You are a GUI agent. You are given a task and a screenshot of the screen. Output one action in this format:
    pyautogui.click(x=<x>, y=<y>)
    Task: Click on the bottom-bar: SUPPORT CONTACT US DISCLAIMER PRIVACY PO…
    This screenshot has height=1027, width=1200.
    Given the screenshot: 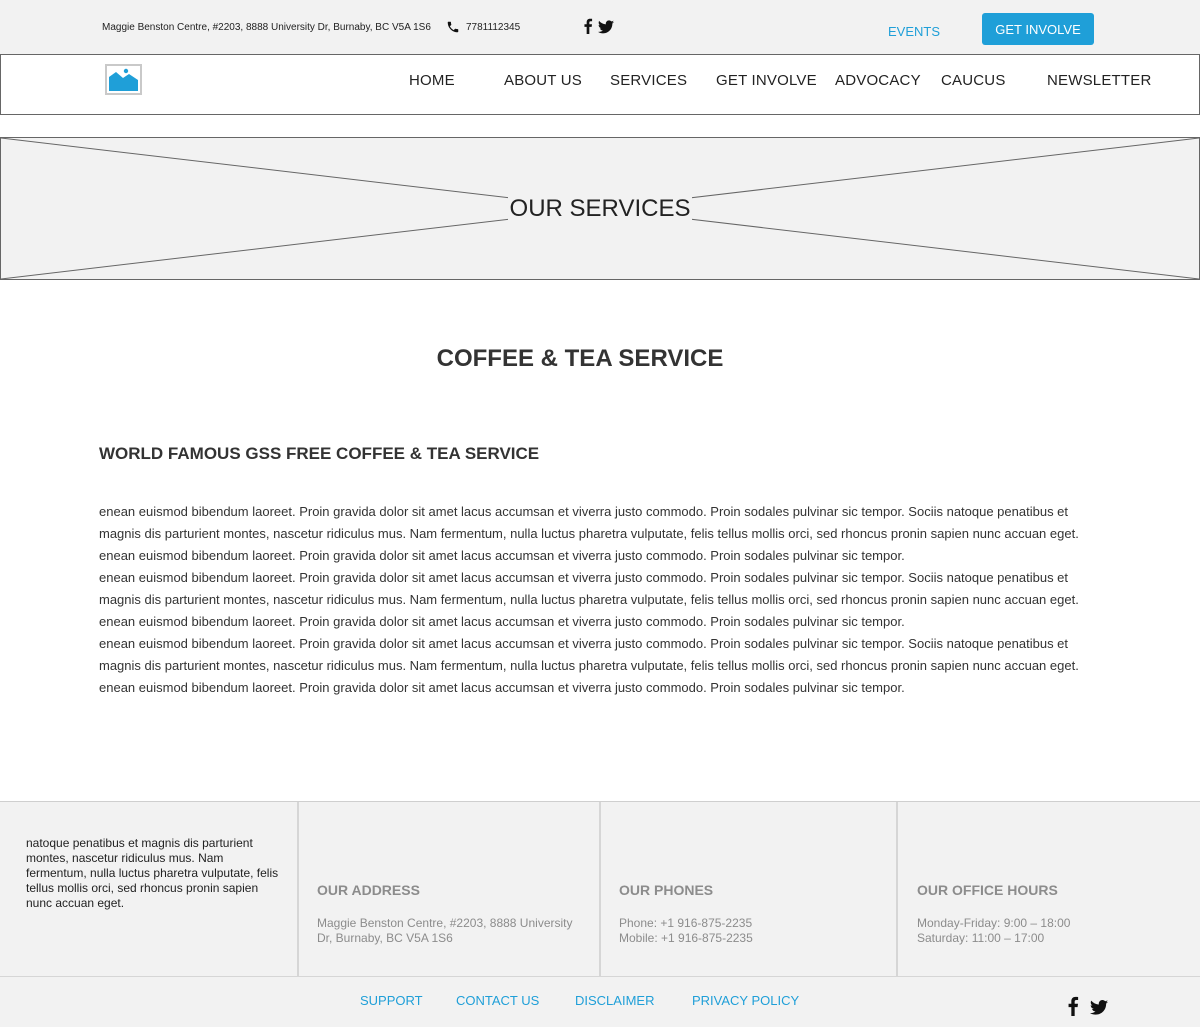 What is the action you would take?
    pyautogui.click(x=600, y=1001)
    